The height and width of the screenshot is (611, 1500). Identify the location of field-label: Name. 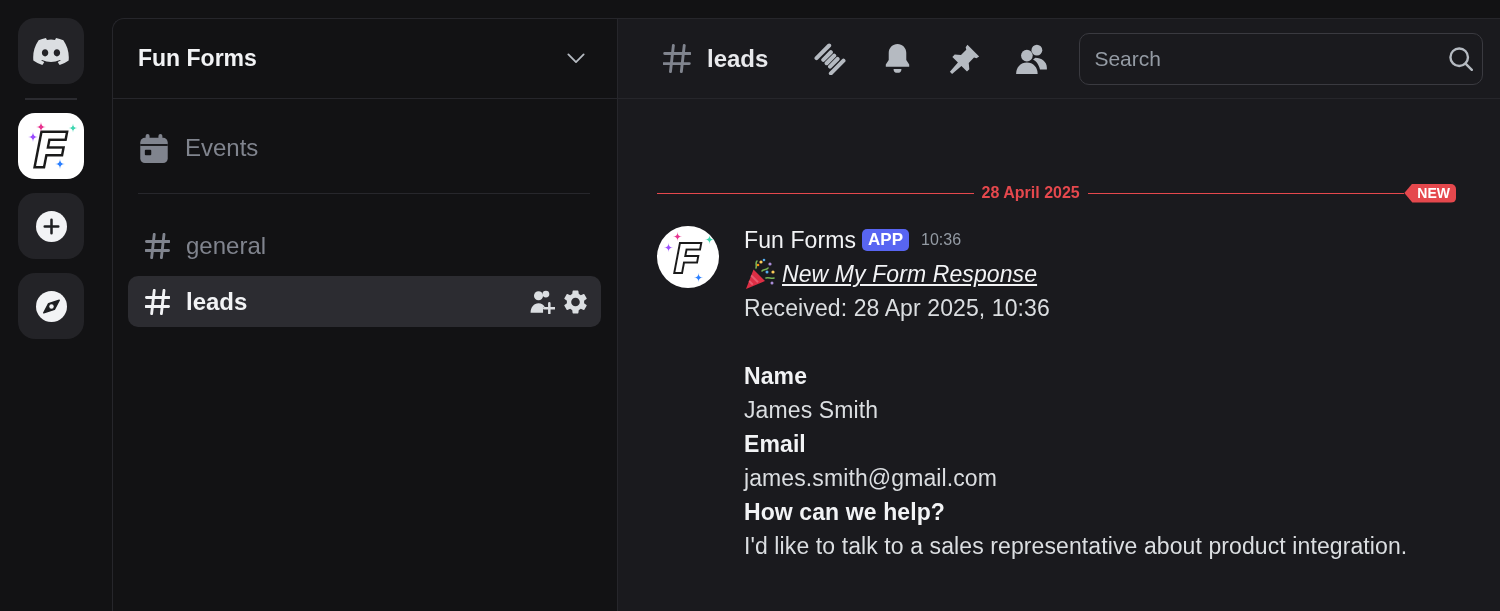
(776, 376).